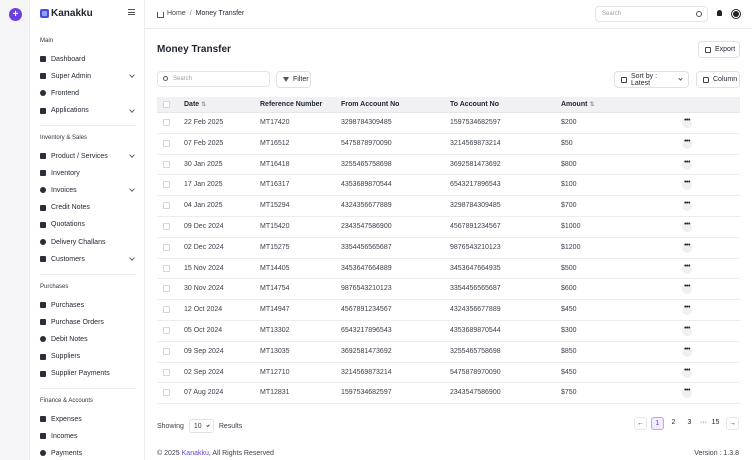  What do you see at coordinates (732, 423) in the screenshot?
I see `next-page-button: →` at bounding box center [732, 423].